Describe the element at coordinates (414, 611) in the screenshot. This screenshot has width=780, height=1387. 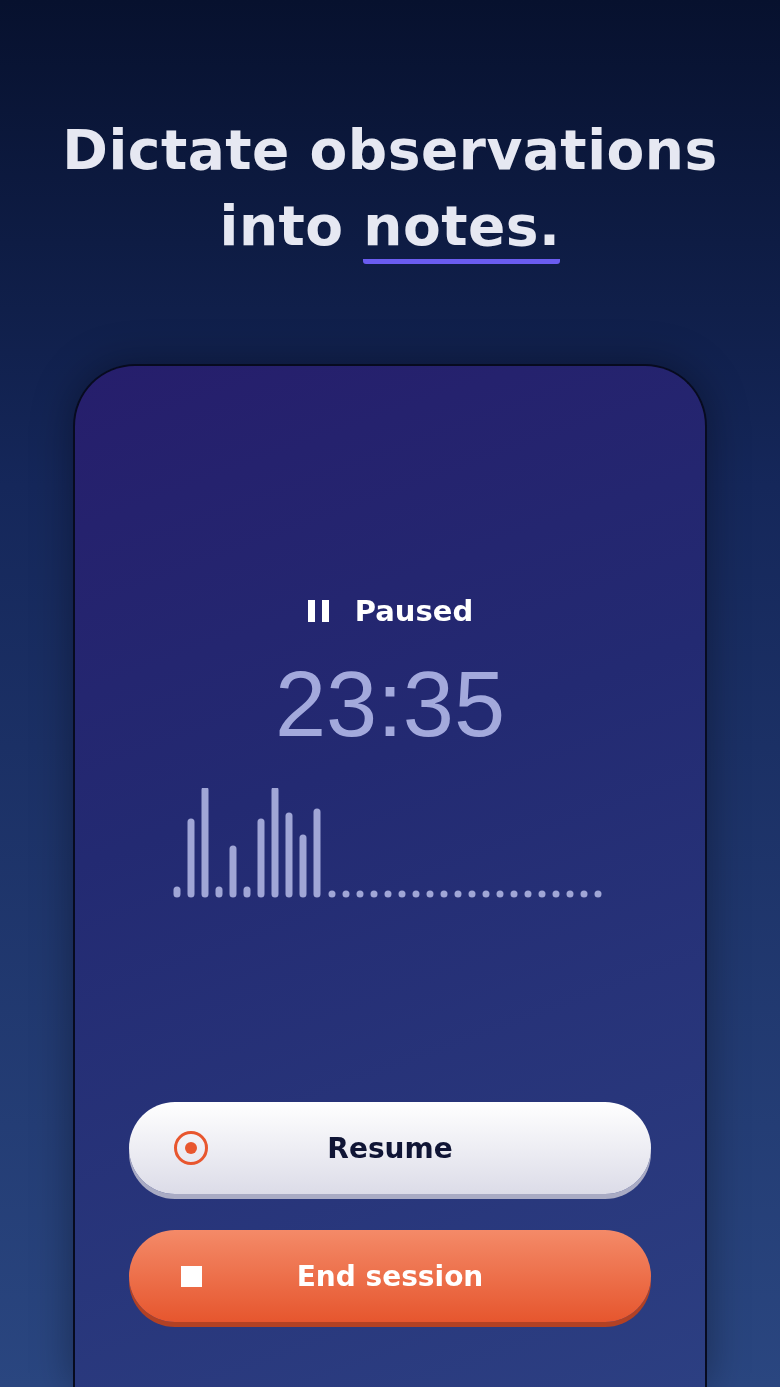
I see `status-label: Paused` at that location.